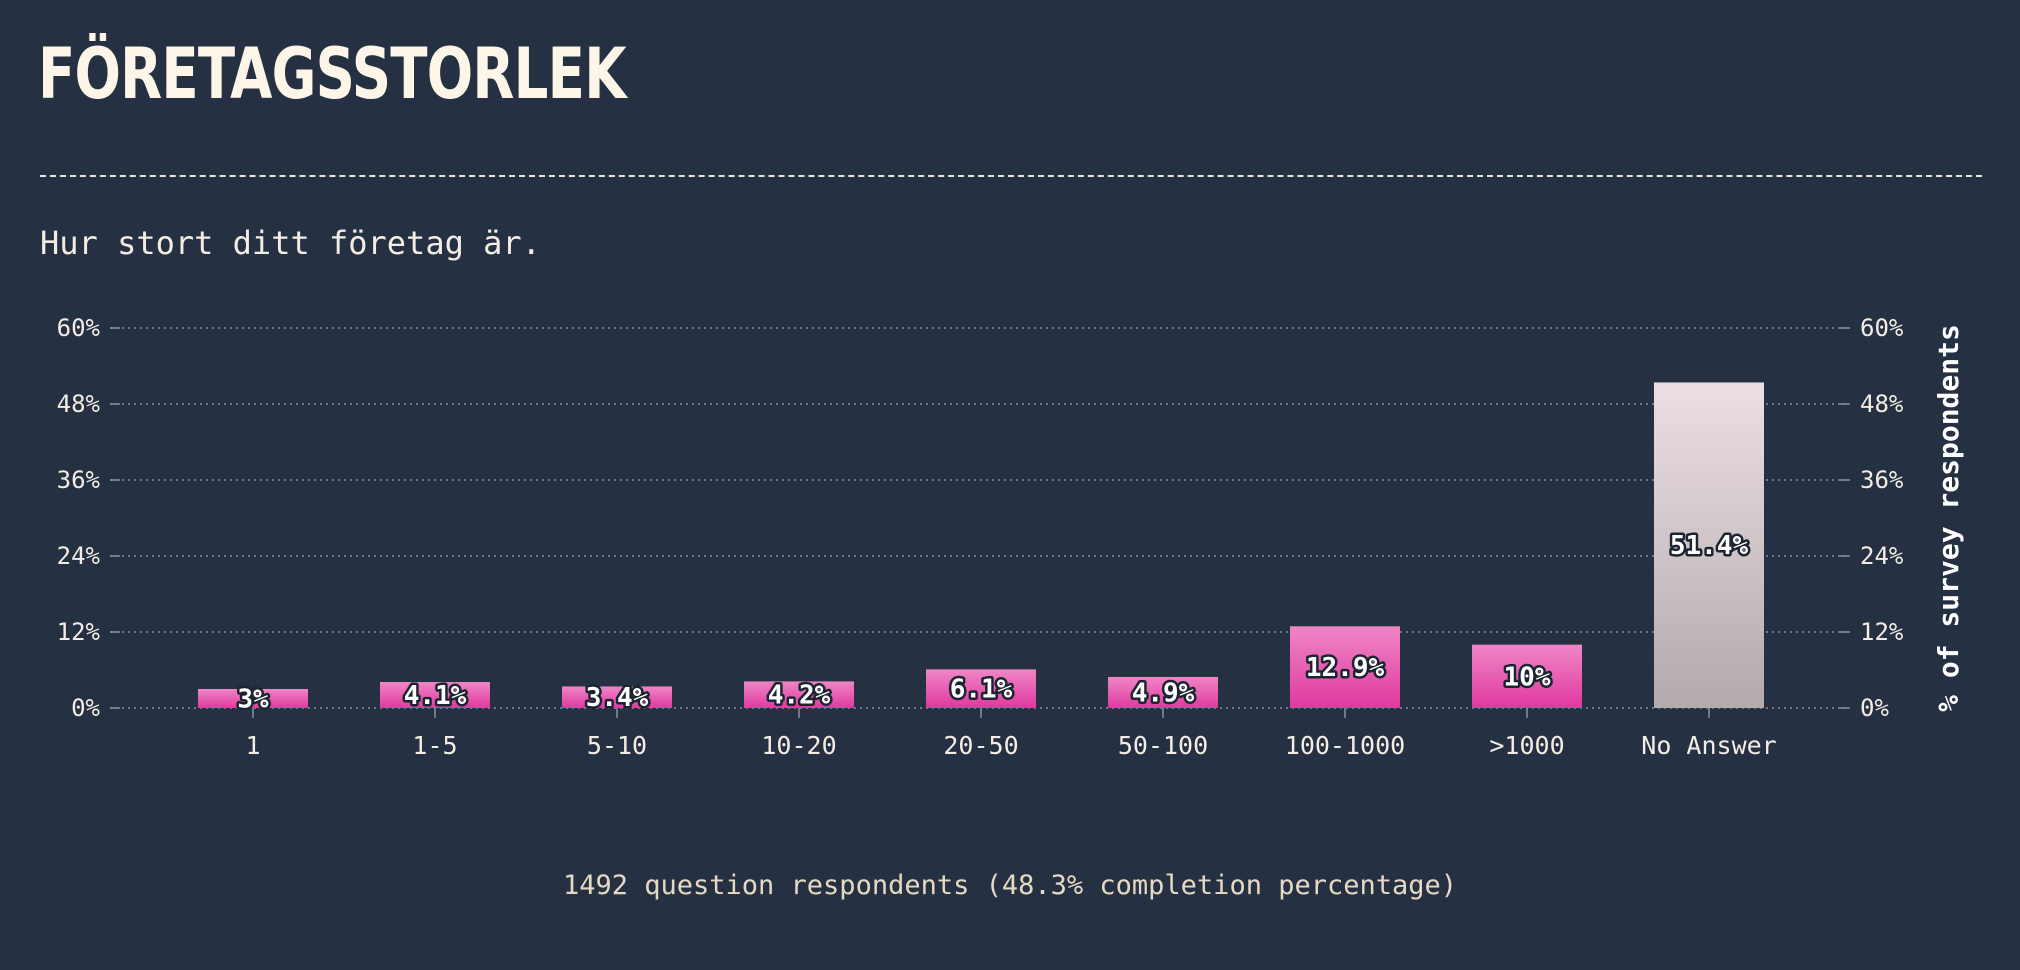  What do you see at coordinates (85, 708) in the screenshot?
I see `y-tick-label-left: 0%` at bounding box center [85, 708].